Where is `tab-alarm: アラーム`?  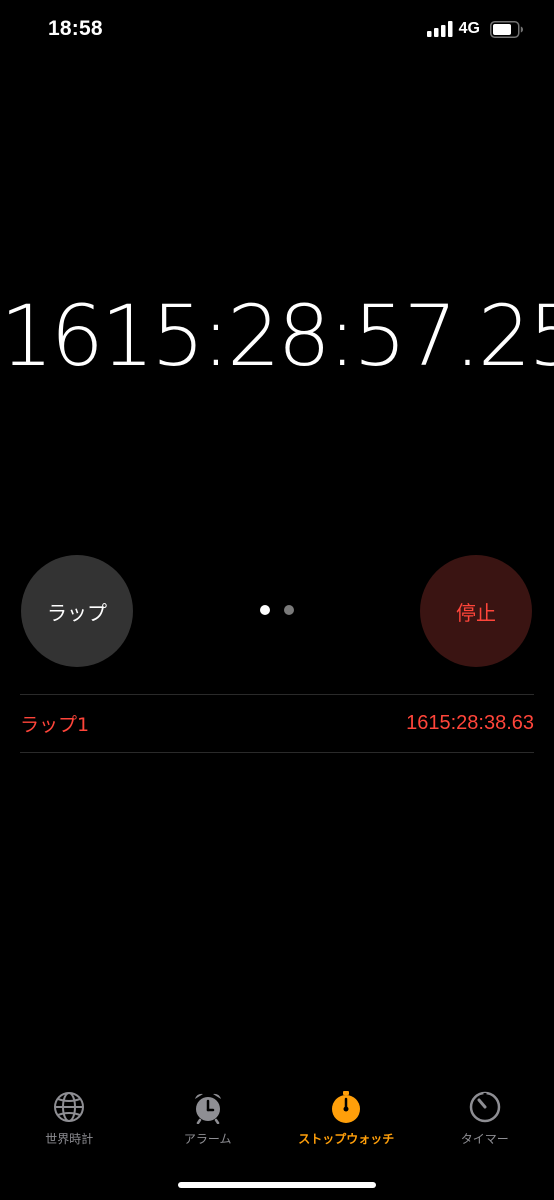
tab-alarm: アラーム is located at coordinates (208, 1125).